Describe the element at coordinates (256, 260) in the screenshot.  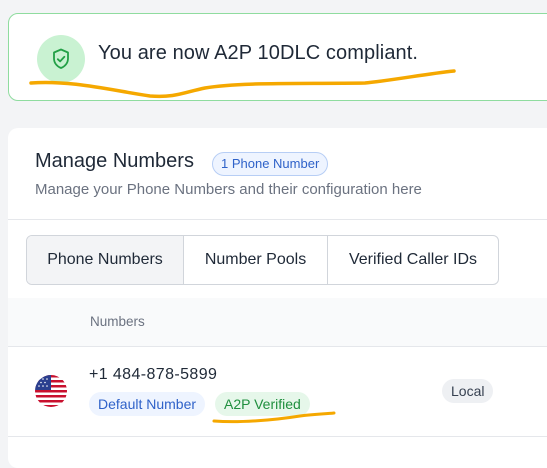
I see `tab-number-pools: Number Pools` at that location.